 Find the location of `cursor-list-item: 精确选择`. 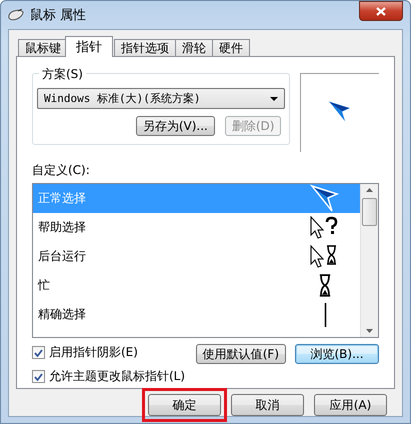

cursor-list-item: 精确选择 is located at coordinates (196, 314).